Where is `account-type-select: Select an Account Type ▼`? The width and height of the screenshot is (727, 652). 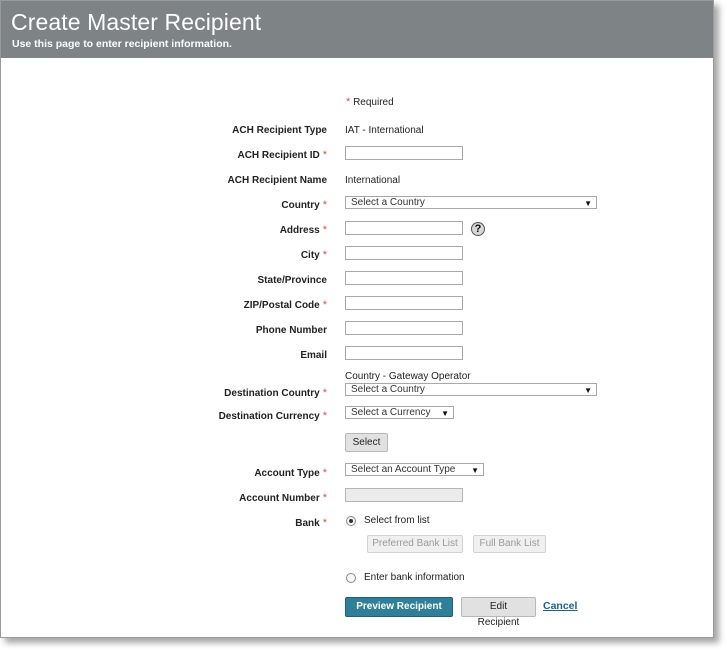
account-type-select: Select an Account Type ▼ is located at coordinates (414, 469).